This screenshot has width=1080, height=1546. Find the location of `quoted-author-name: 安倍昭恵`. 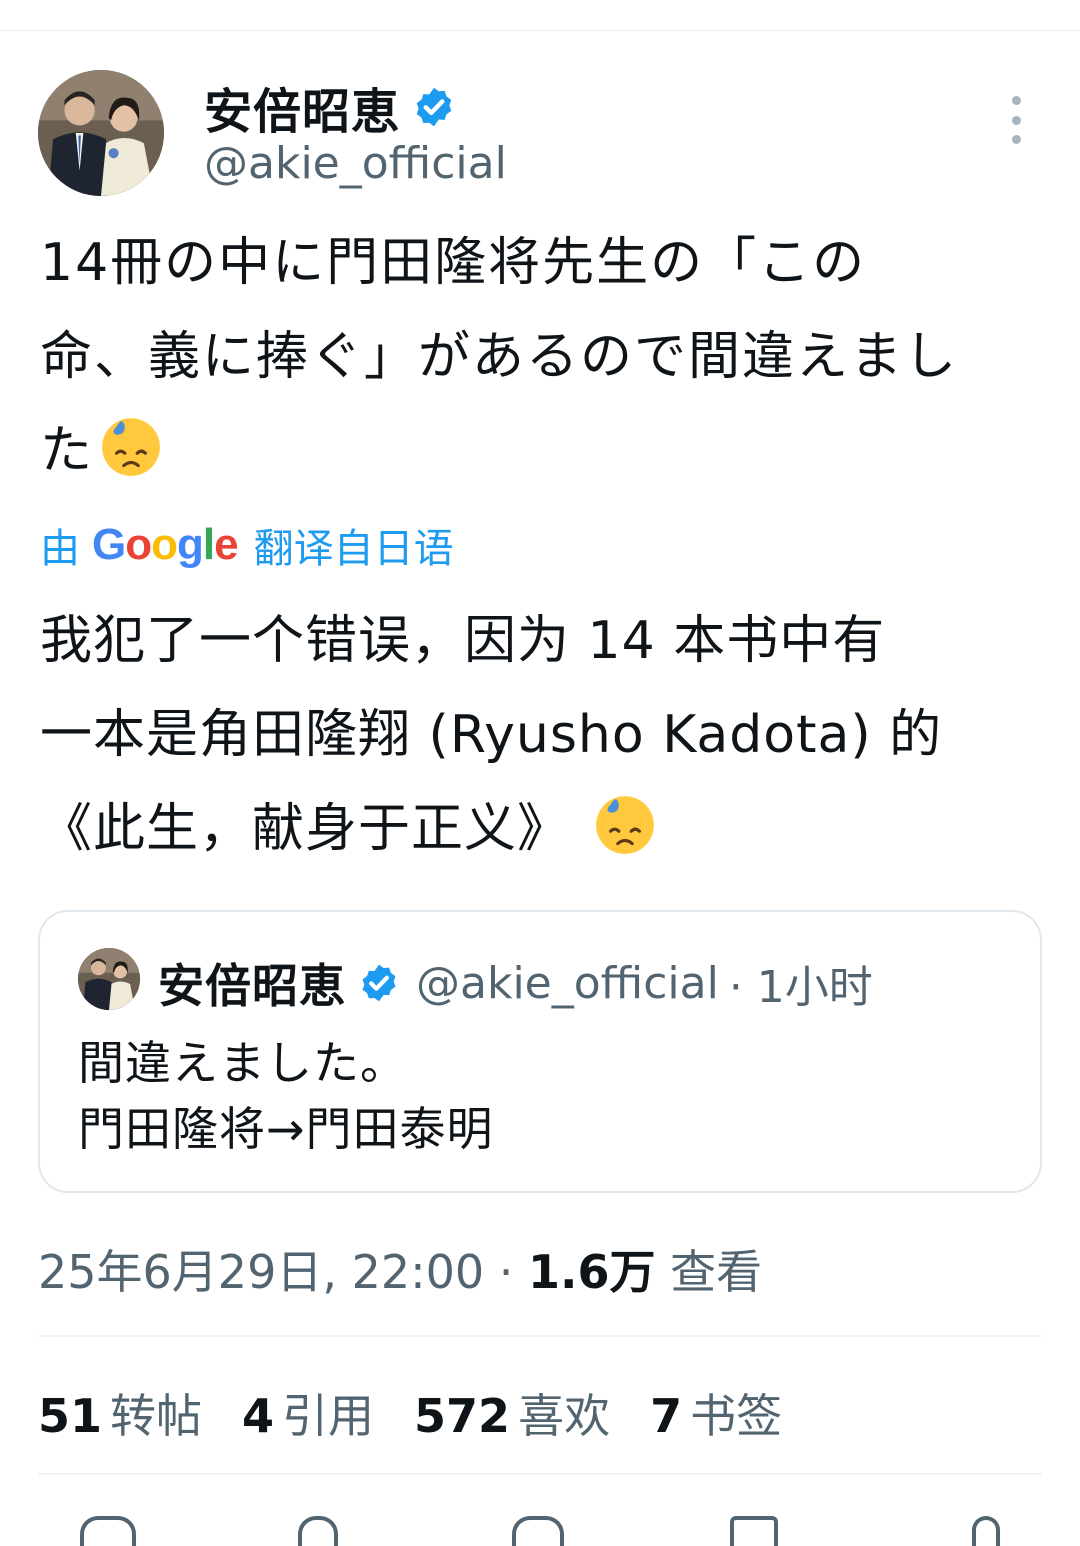

quoted-author-name: 安倍昭恵 is located at coordinates (252, 986).